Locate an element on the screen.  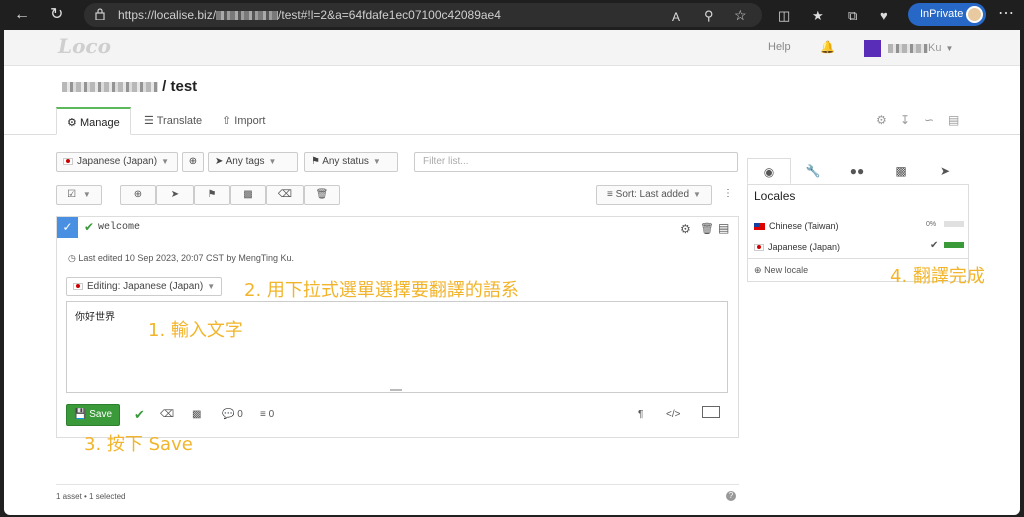
eraser-button: ⌫ is located at coordinates (285, 195).